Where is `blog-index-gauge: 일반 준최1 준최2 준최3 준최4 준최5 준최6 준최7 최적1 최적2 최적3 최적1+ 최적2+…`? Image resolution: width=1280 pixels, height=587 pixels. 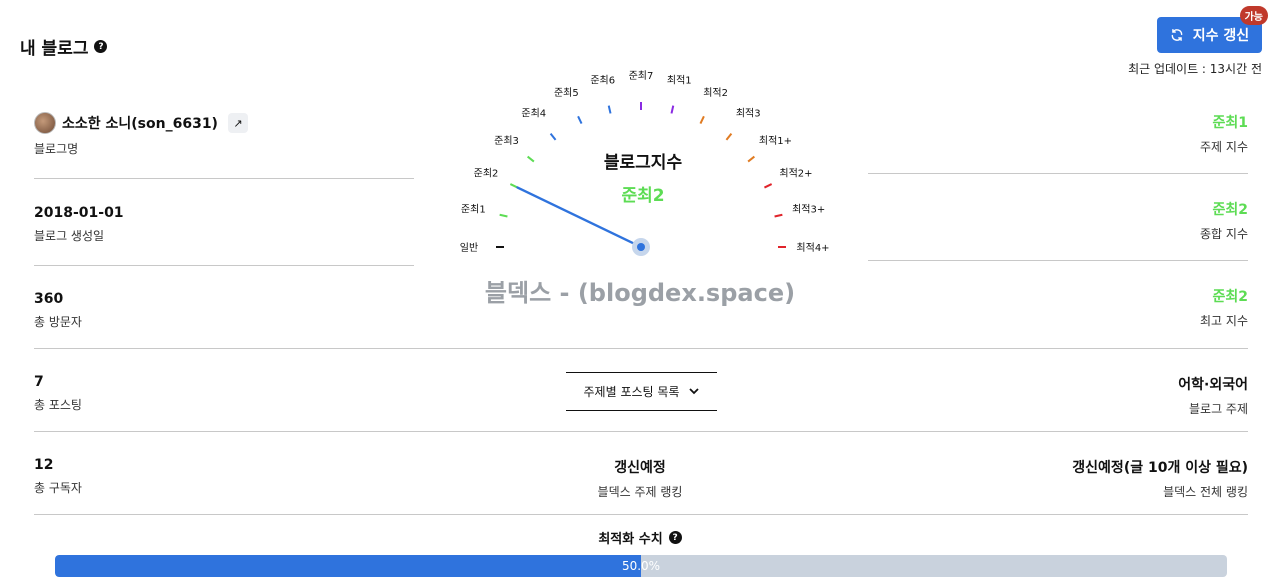 blog-index-gauge: 일반 준최1 준최2 준최3 준최4 준최5 준최6 준최7 최적1 최적2 최적3 최적1+ 최적2+… is located at coordinates (645, 163).